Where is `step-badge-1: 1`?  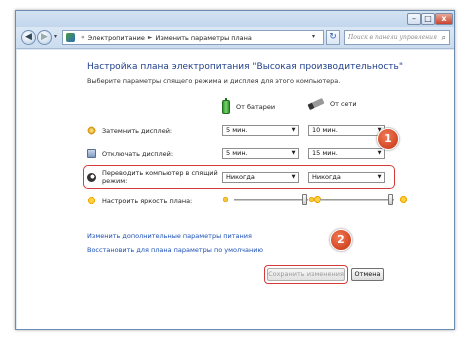 step-badge-1: 1 is located at coordinates (388, 139).